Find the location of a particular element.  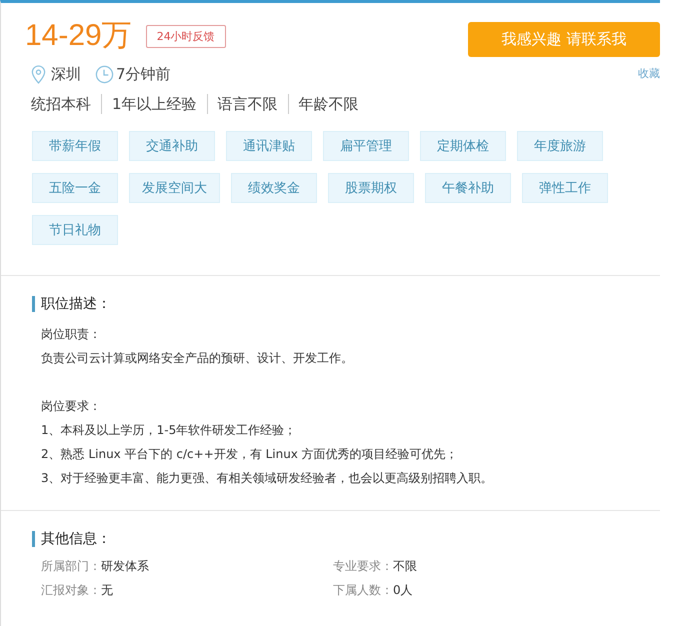

benefit-tag: 交通补助 is located at coordinates (172, 146).